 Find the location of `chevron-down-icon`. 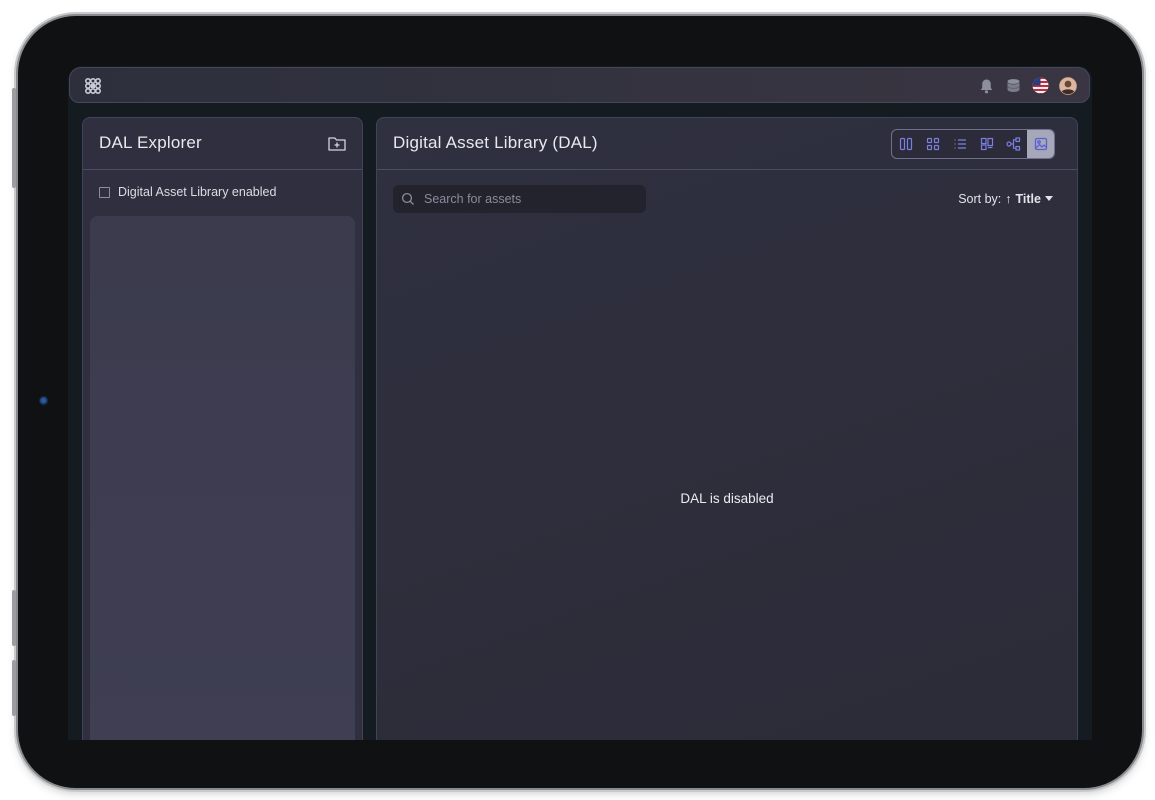

chevron-down-icon is located at coordinates (1049, 199).